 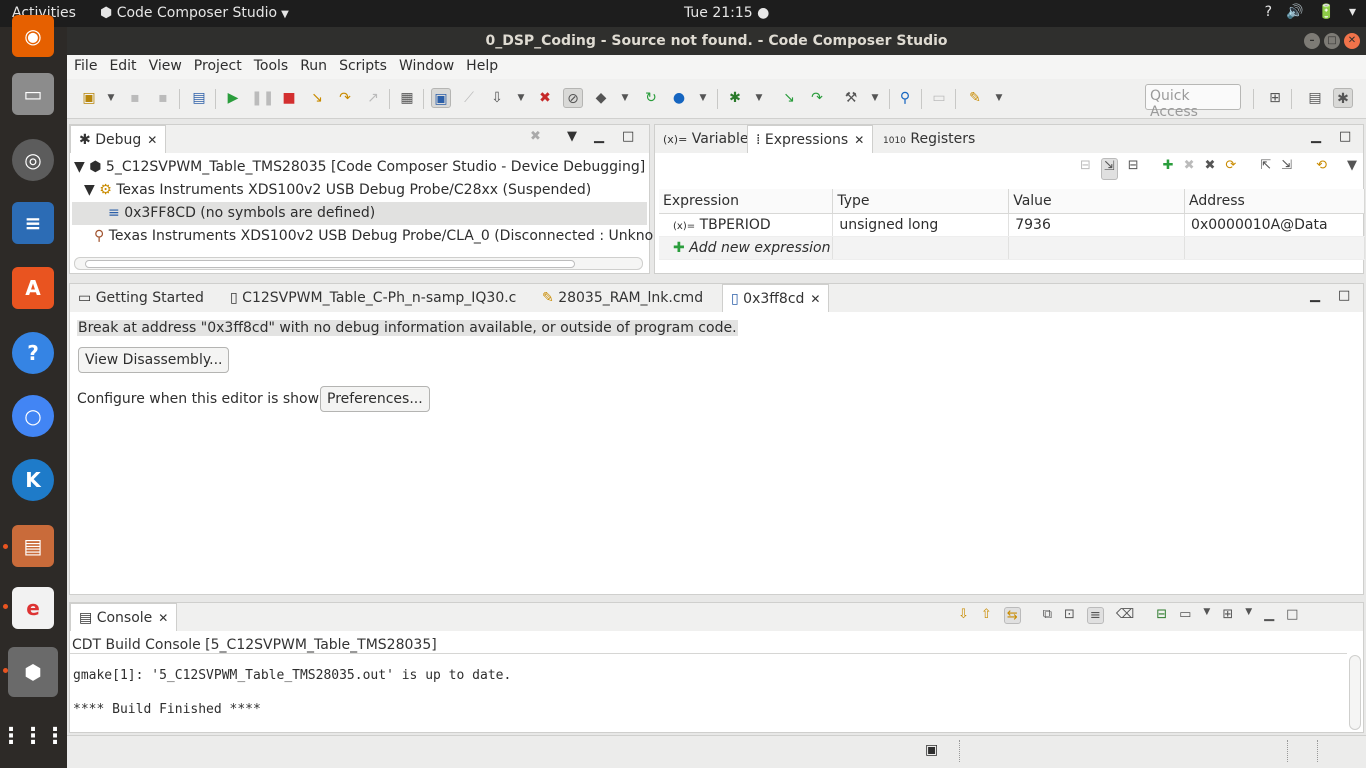 What do you see at coordinates (345, 98) in the screenshot?
I see `step-over-icon: ↷` at bounding box center [345, 98].